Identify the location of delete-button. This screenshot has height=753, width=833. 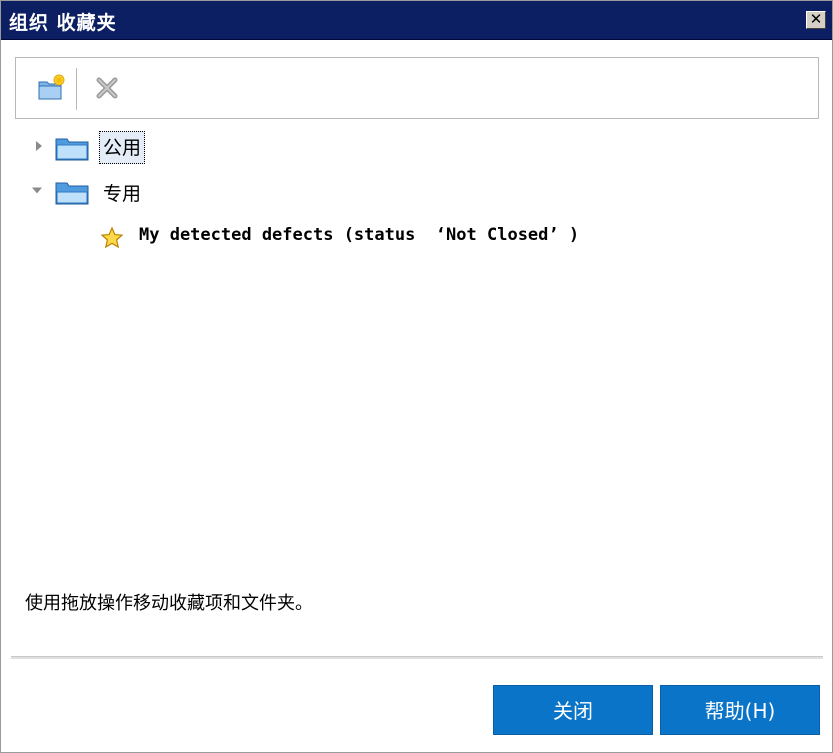
(107, 88).